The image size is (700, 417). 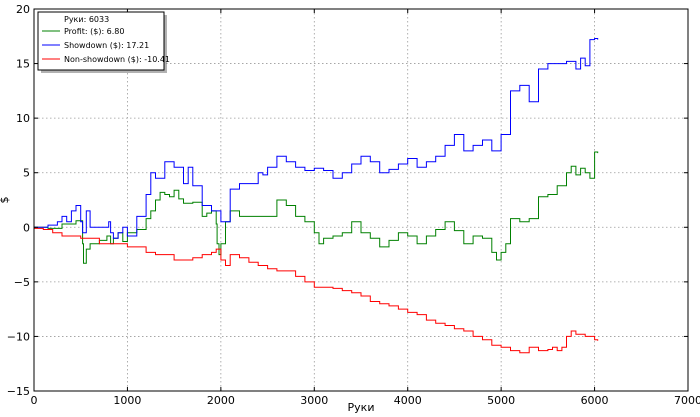 I want to click on y-tick-label: −15, so click(x=18, y=391).